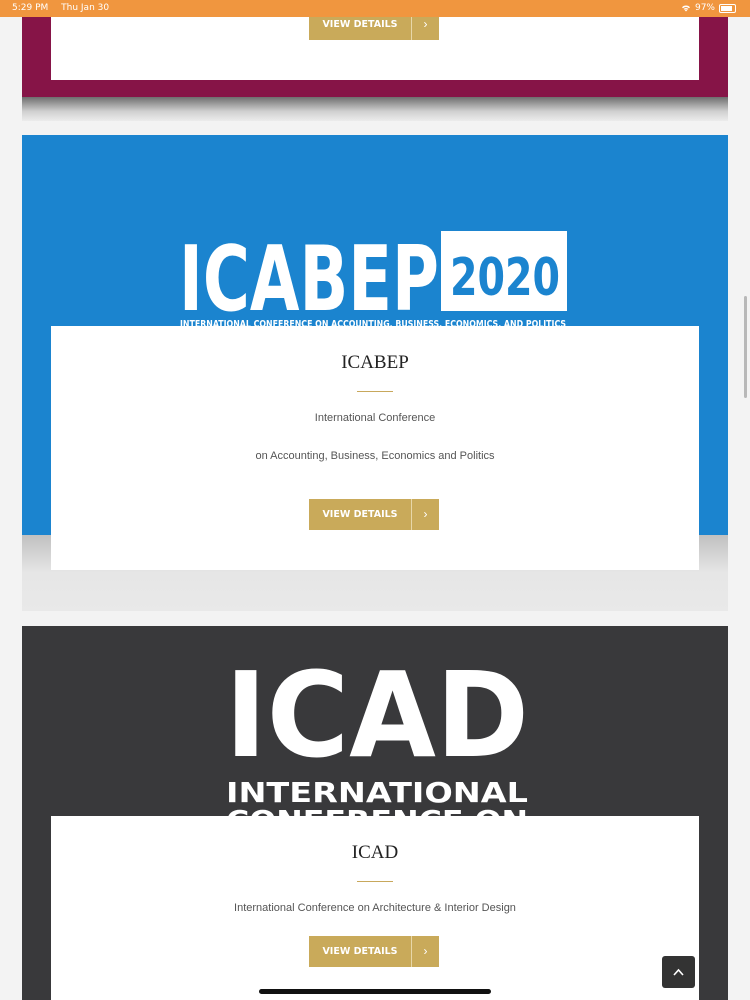  Describe the element at coordinates (30, 8) in the screenshot. I see `status-time: 5:29 PM` at that location.